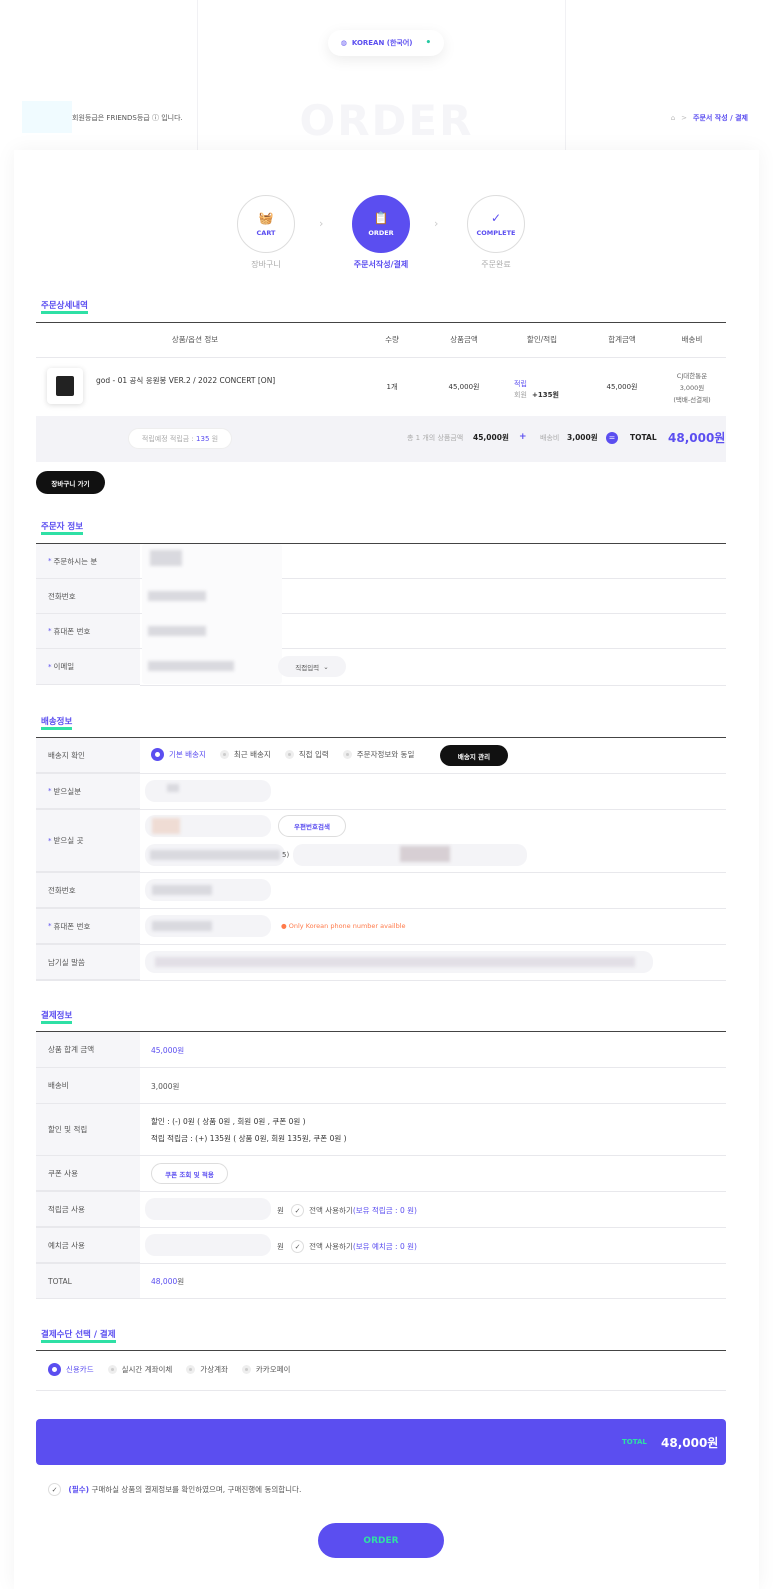 This screenshot has width=773, height=1589. What do you see at coordinates (612, 438) in the screenshot?
I see `equals-icon: =` at bounding box center [612, 438].